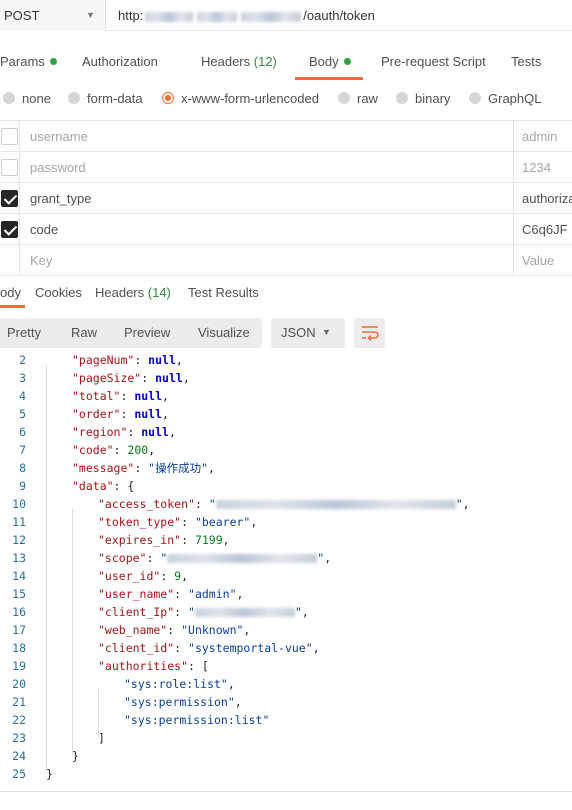  What do you see at coordinates (170, 594) in the screenshot?
I see `code-text: "user_name": "admin",` at bounding box center [170, 594].